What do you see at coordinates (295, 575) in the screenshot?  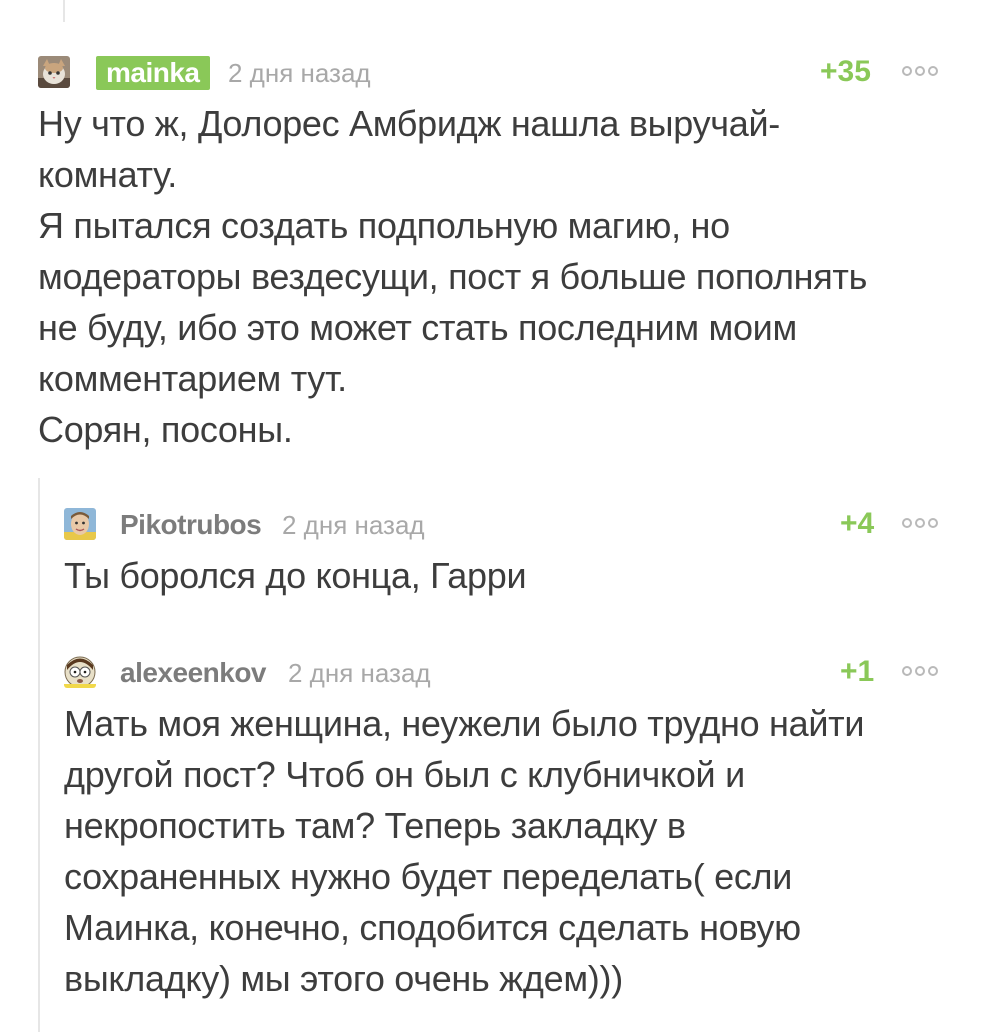 I see `comment-text: Ты боролся до конца, Гарри` at bounding box center [295, 575].